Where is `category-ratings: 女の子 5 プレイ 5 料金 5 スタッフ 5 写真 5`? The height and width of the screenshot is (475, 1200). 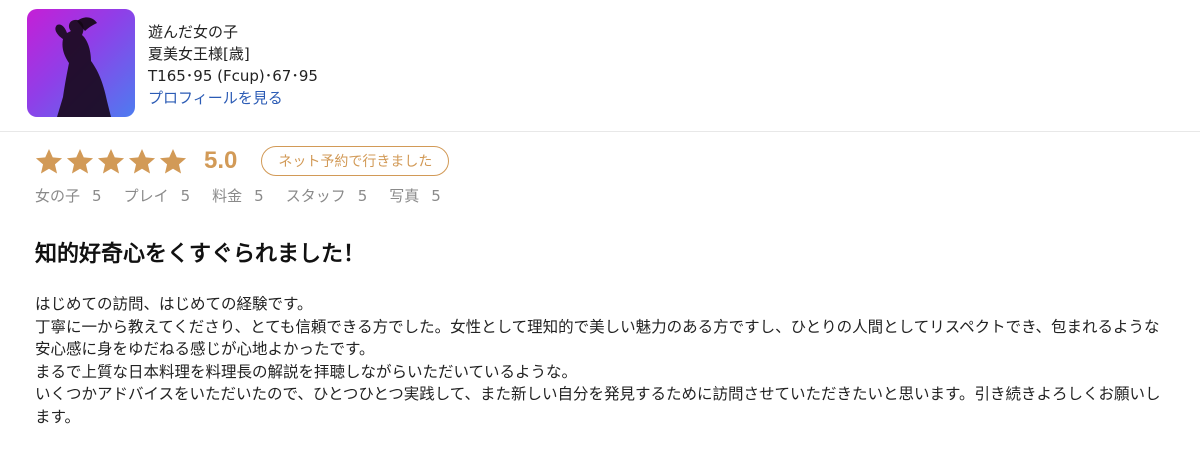 category-ratings: 女の子 5 プレイ 5 料金 5 スタッフ 5 写真 5 is located at coordinates (238, 195).